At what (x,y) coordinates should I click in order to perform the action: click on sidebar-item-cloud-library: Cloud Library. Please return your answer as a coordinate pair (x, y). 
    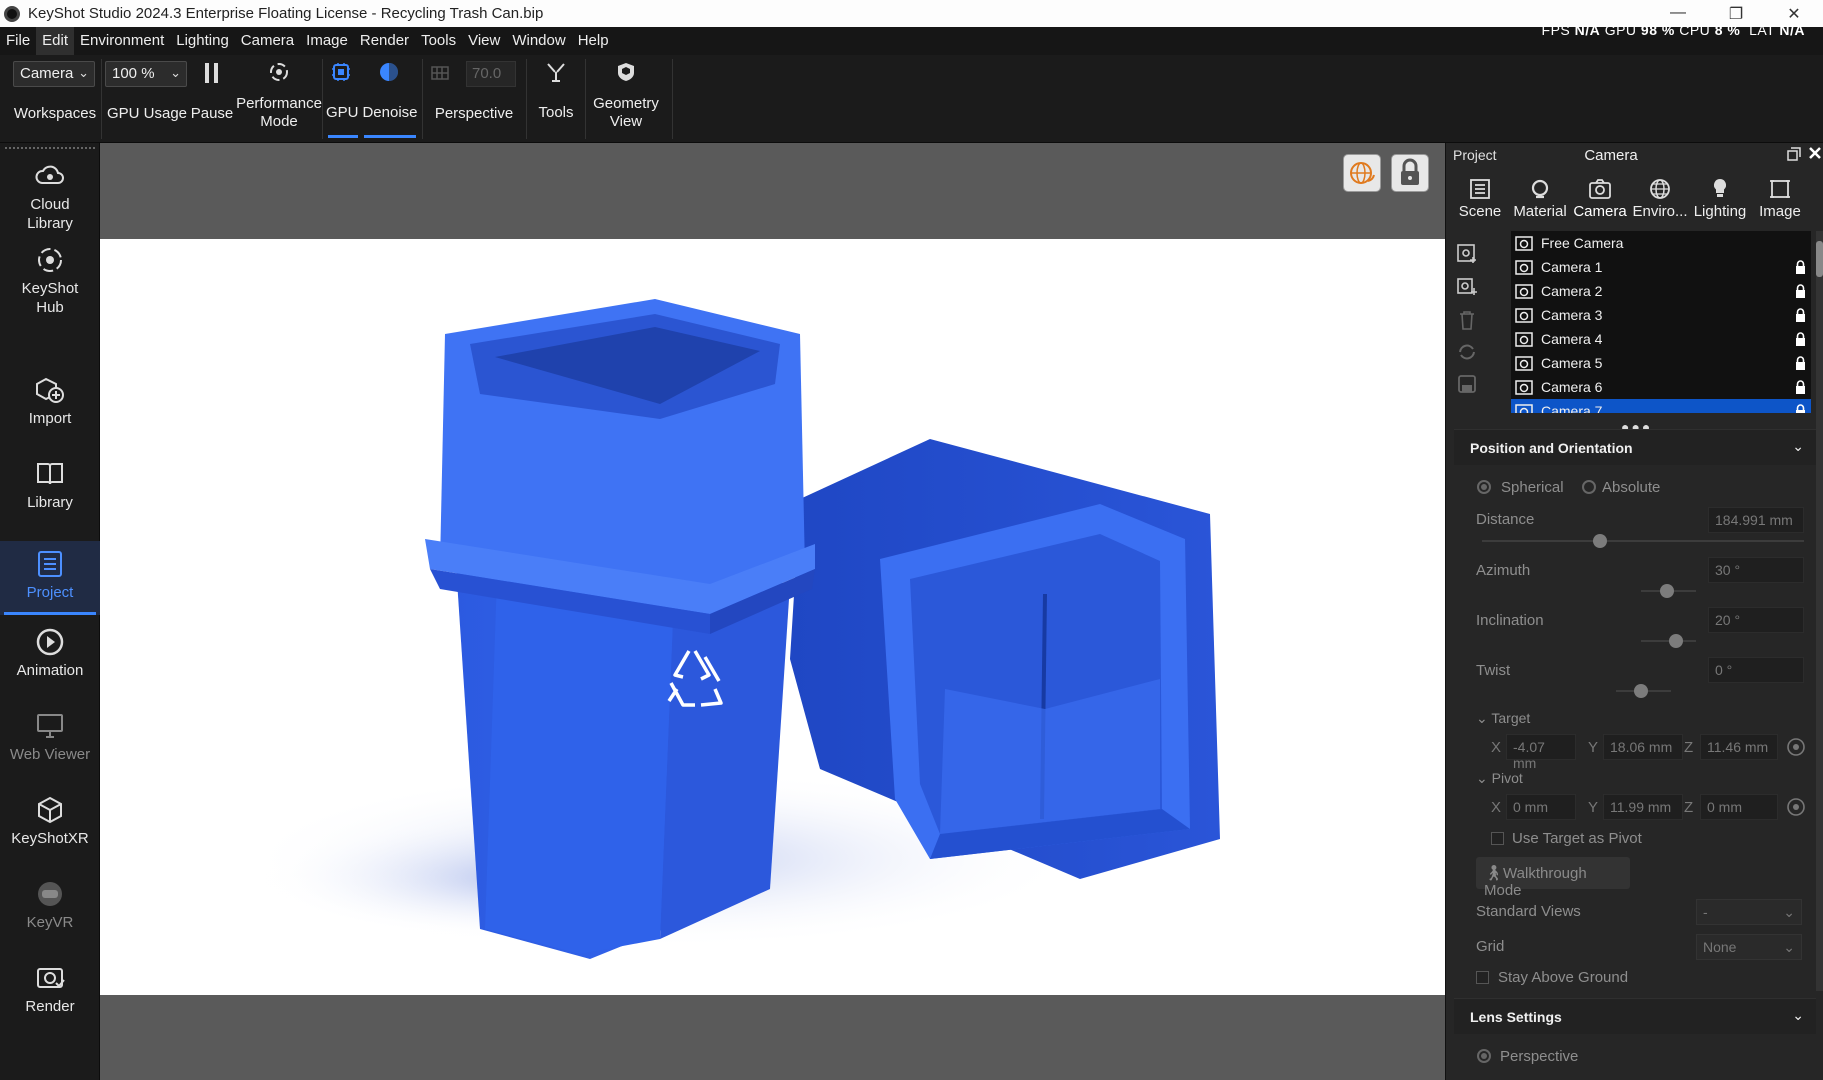
    Looking at the image, I should click on (50, 196).